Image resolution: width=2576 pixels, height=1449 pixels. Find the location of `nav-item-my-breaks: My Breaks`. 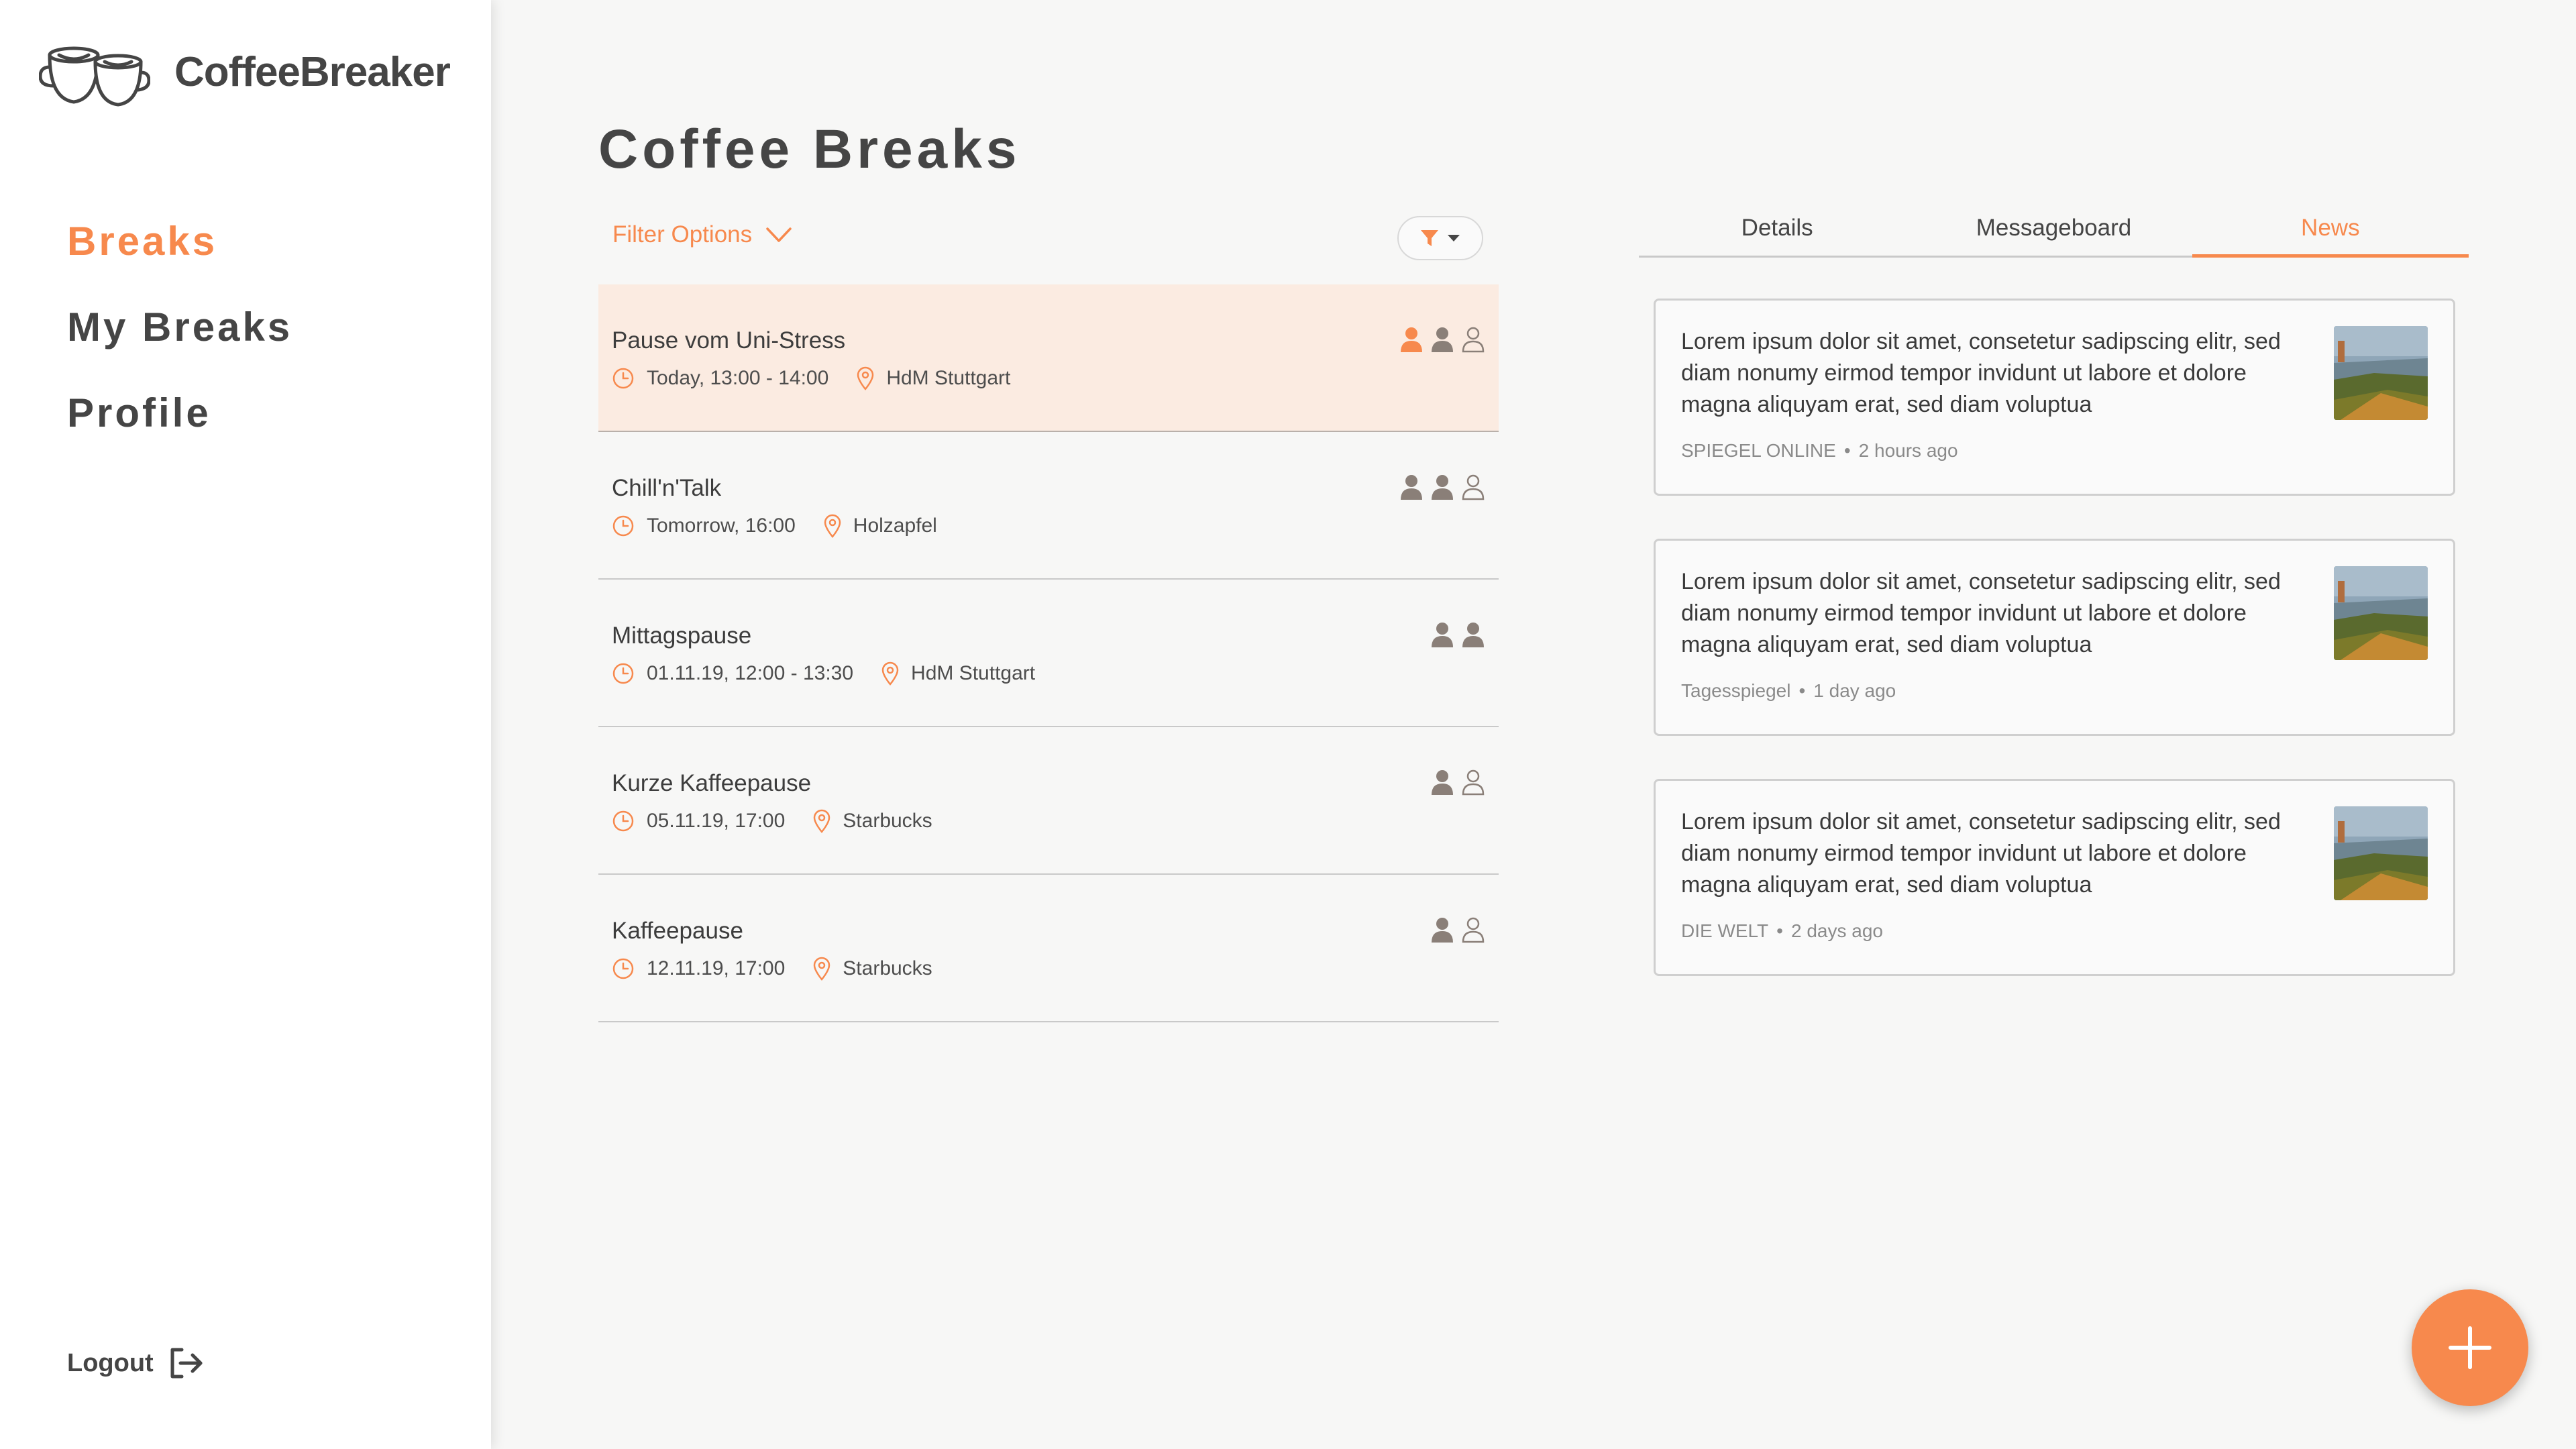

nav-item-my-breaks: My Breaks is located at coordinates (179, 343).